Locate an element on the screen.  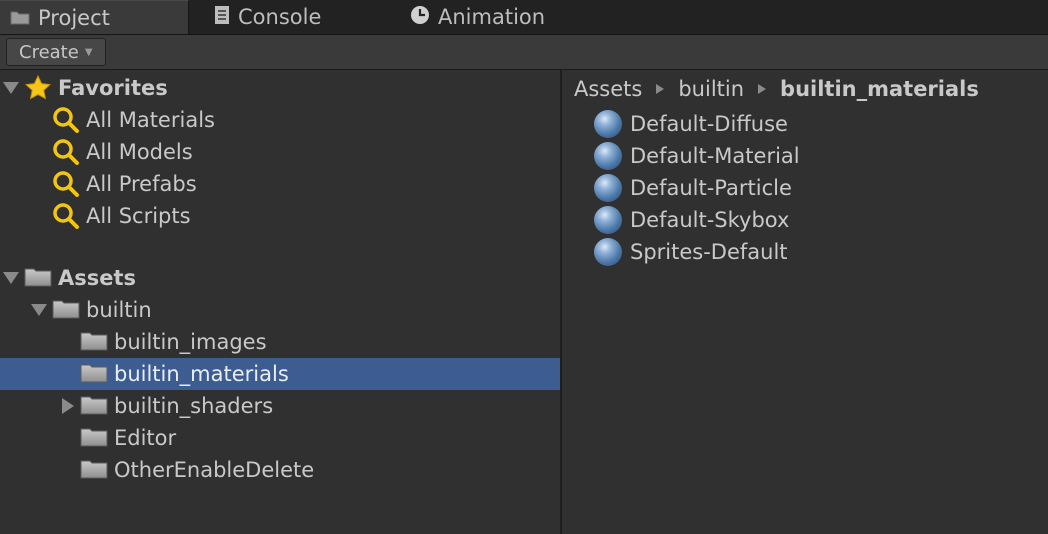
tab-project: Project is located at coordinates (94, 17).